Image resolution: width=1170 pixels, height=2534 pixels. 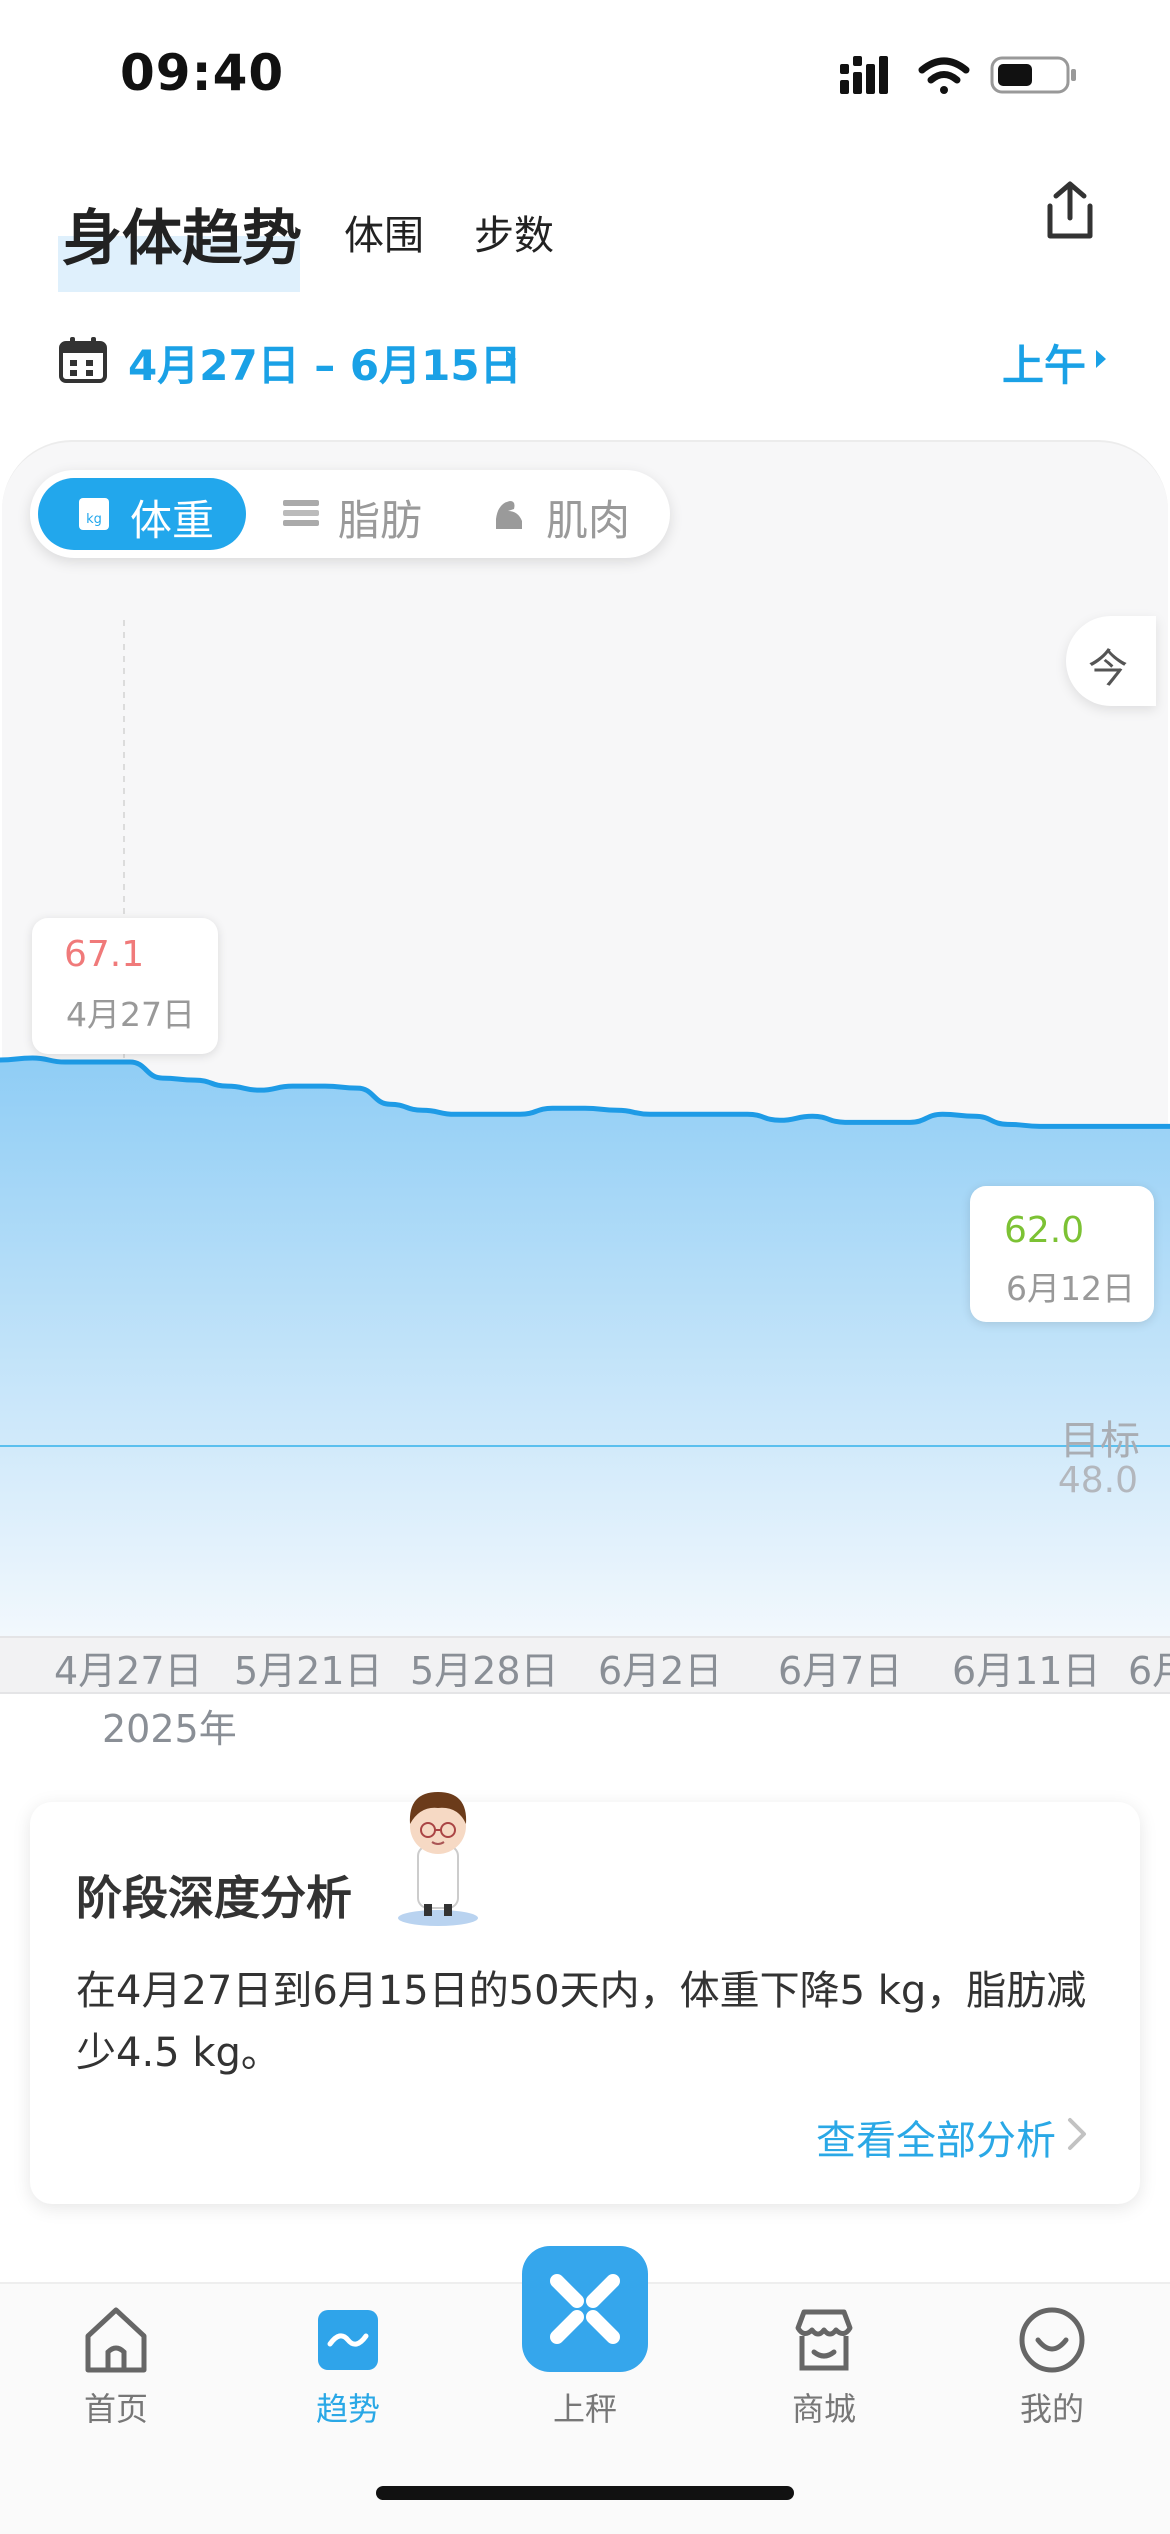 What do you see at coordinates (936, 2137) in the screenshot?
I see `view-all-analysis-link: 查看全部分析` at bounding box center [936, 2137].